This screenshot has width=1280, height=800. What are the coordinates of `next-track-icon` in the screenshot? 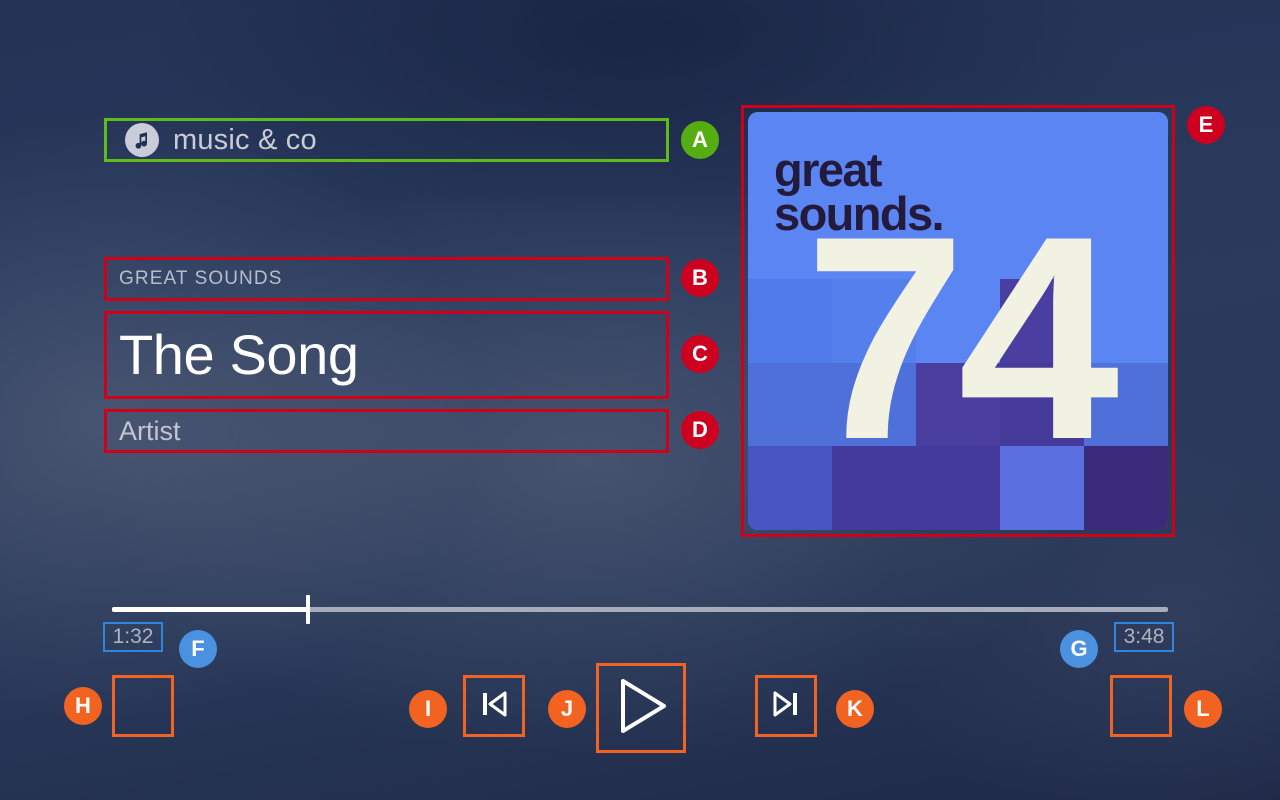 It's located at (786, 706).